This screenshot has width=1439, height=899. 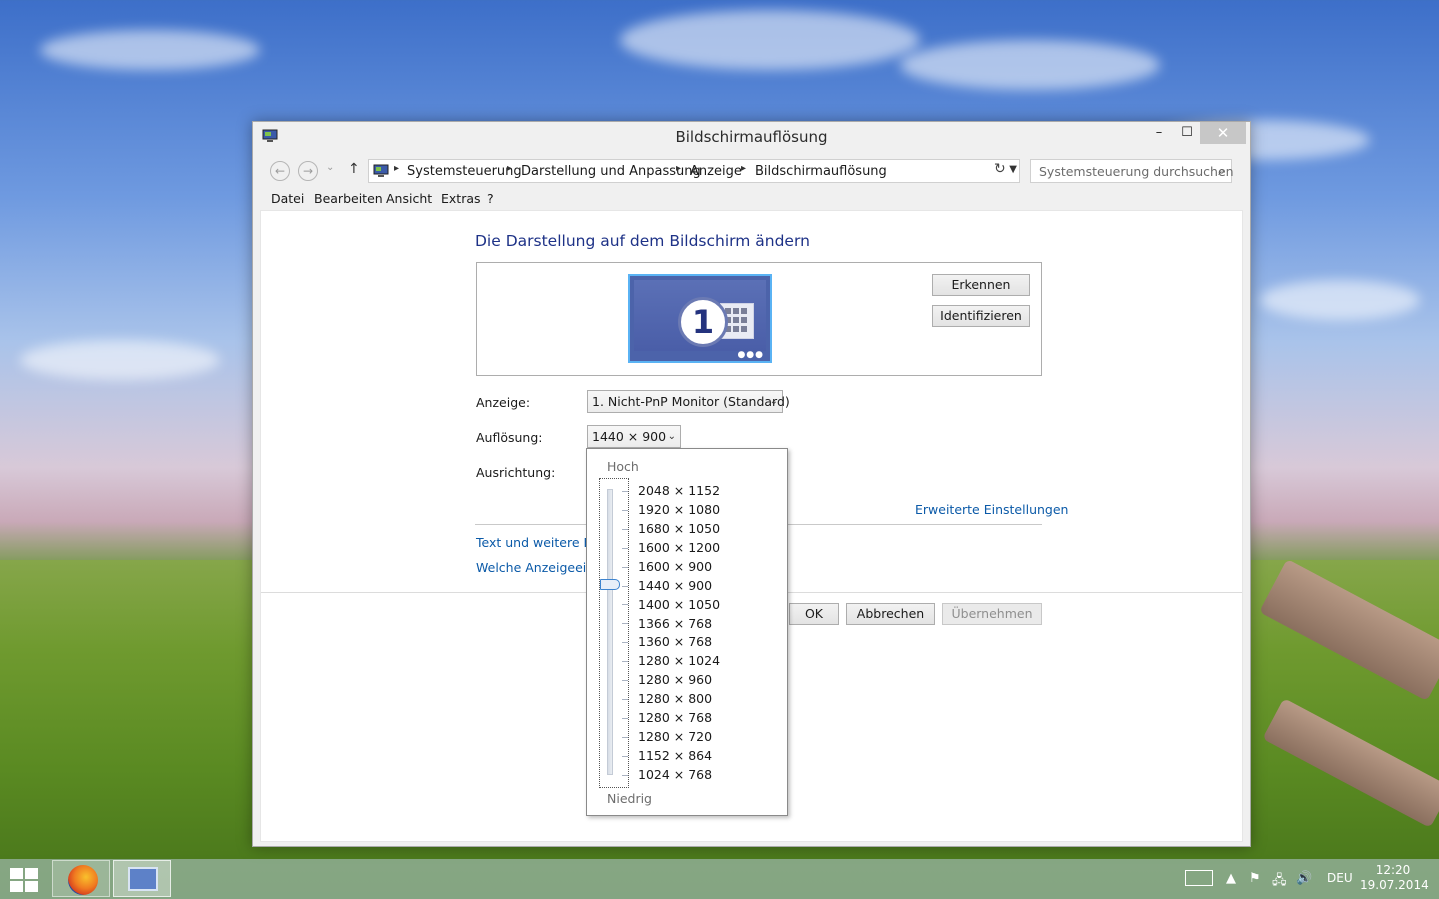 I want to click on back-button: ←, so click(x=280, y=171).